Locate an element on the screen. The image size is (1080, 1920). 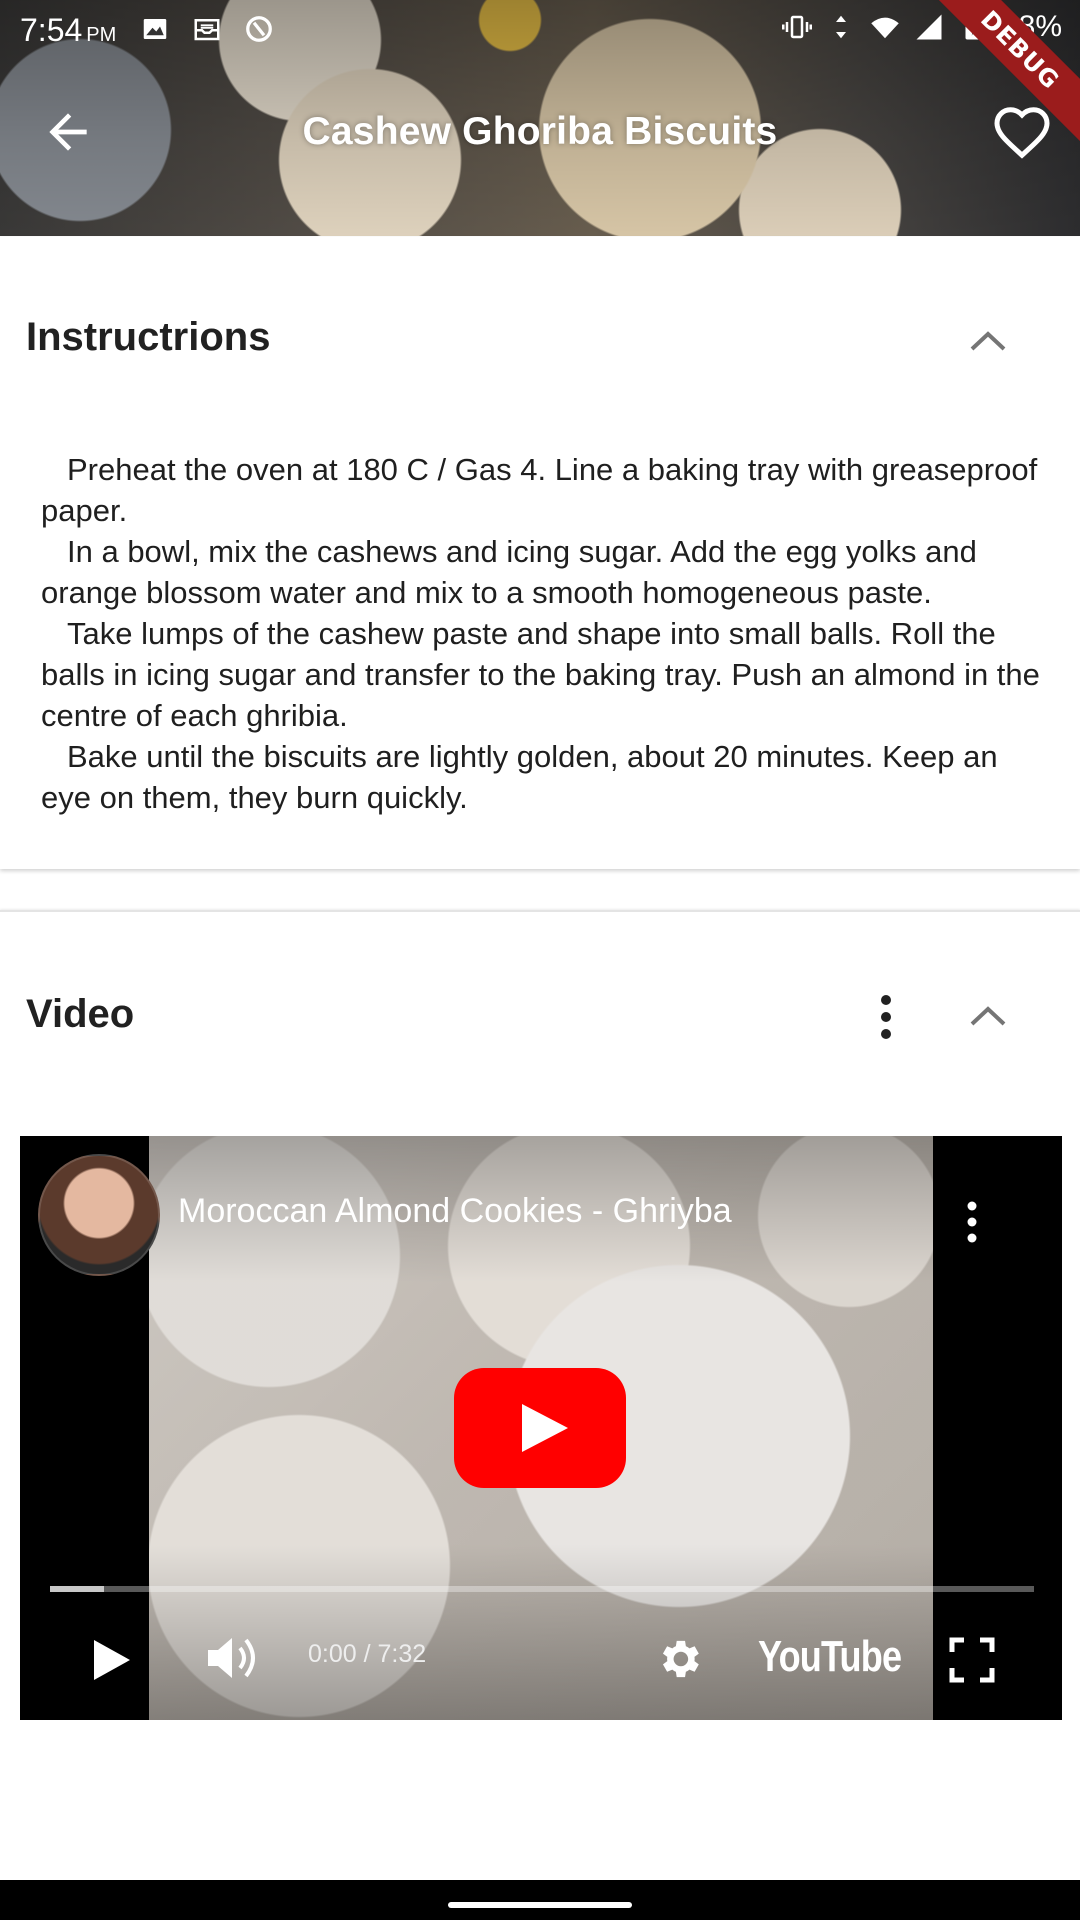
video-heading: Video is located at coordinates (80, 1014).